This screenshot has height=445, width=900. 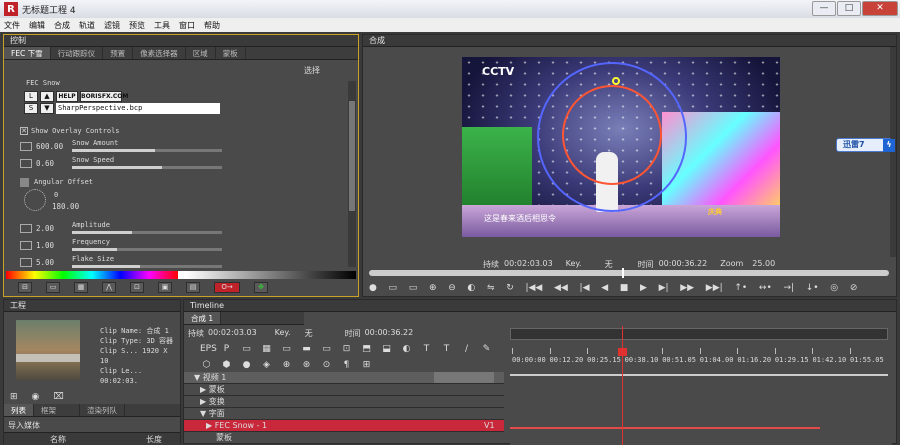 What do you see at coordinates (165, 287) in the screenshot?
I see `panel-icon-6: ▣` at bounding box center [165, 287].